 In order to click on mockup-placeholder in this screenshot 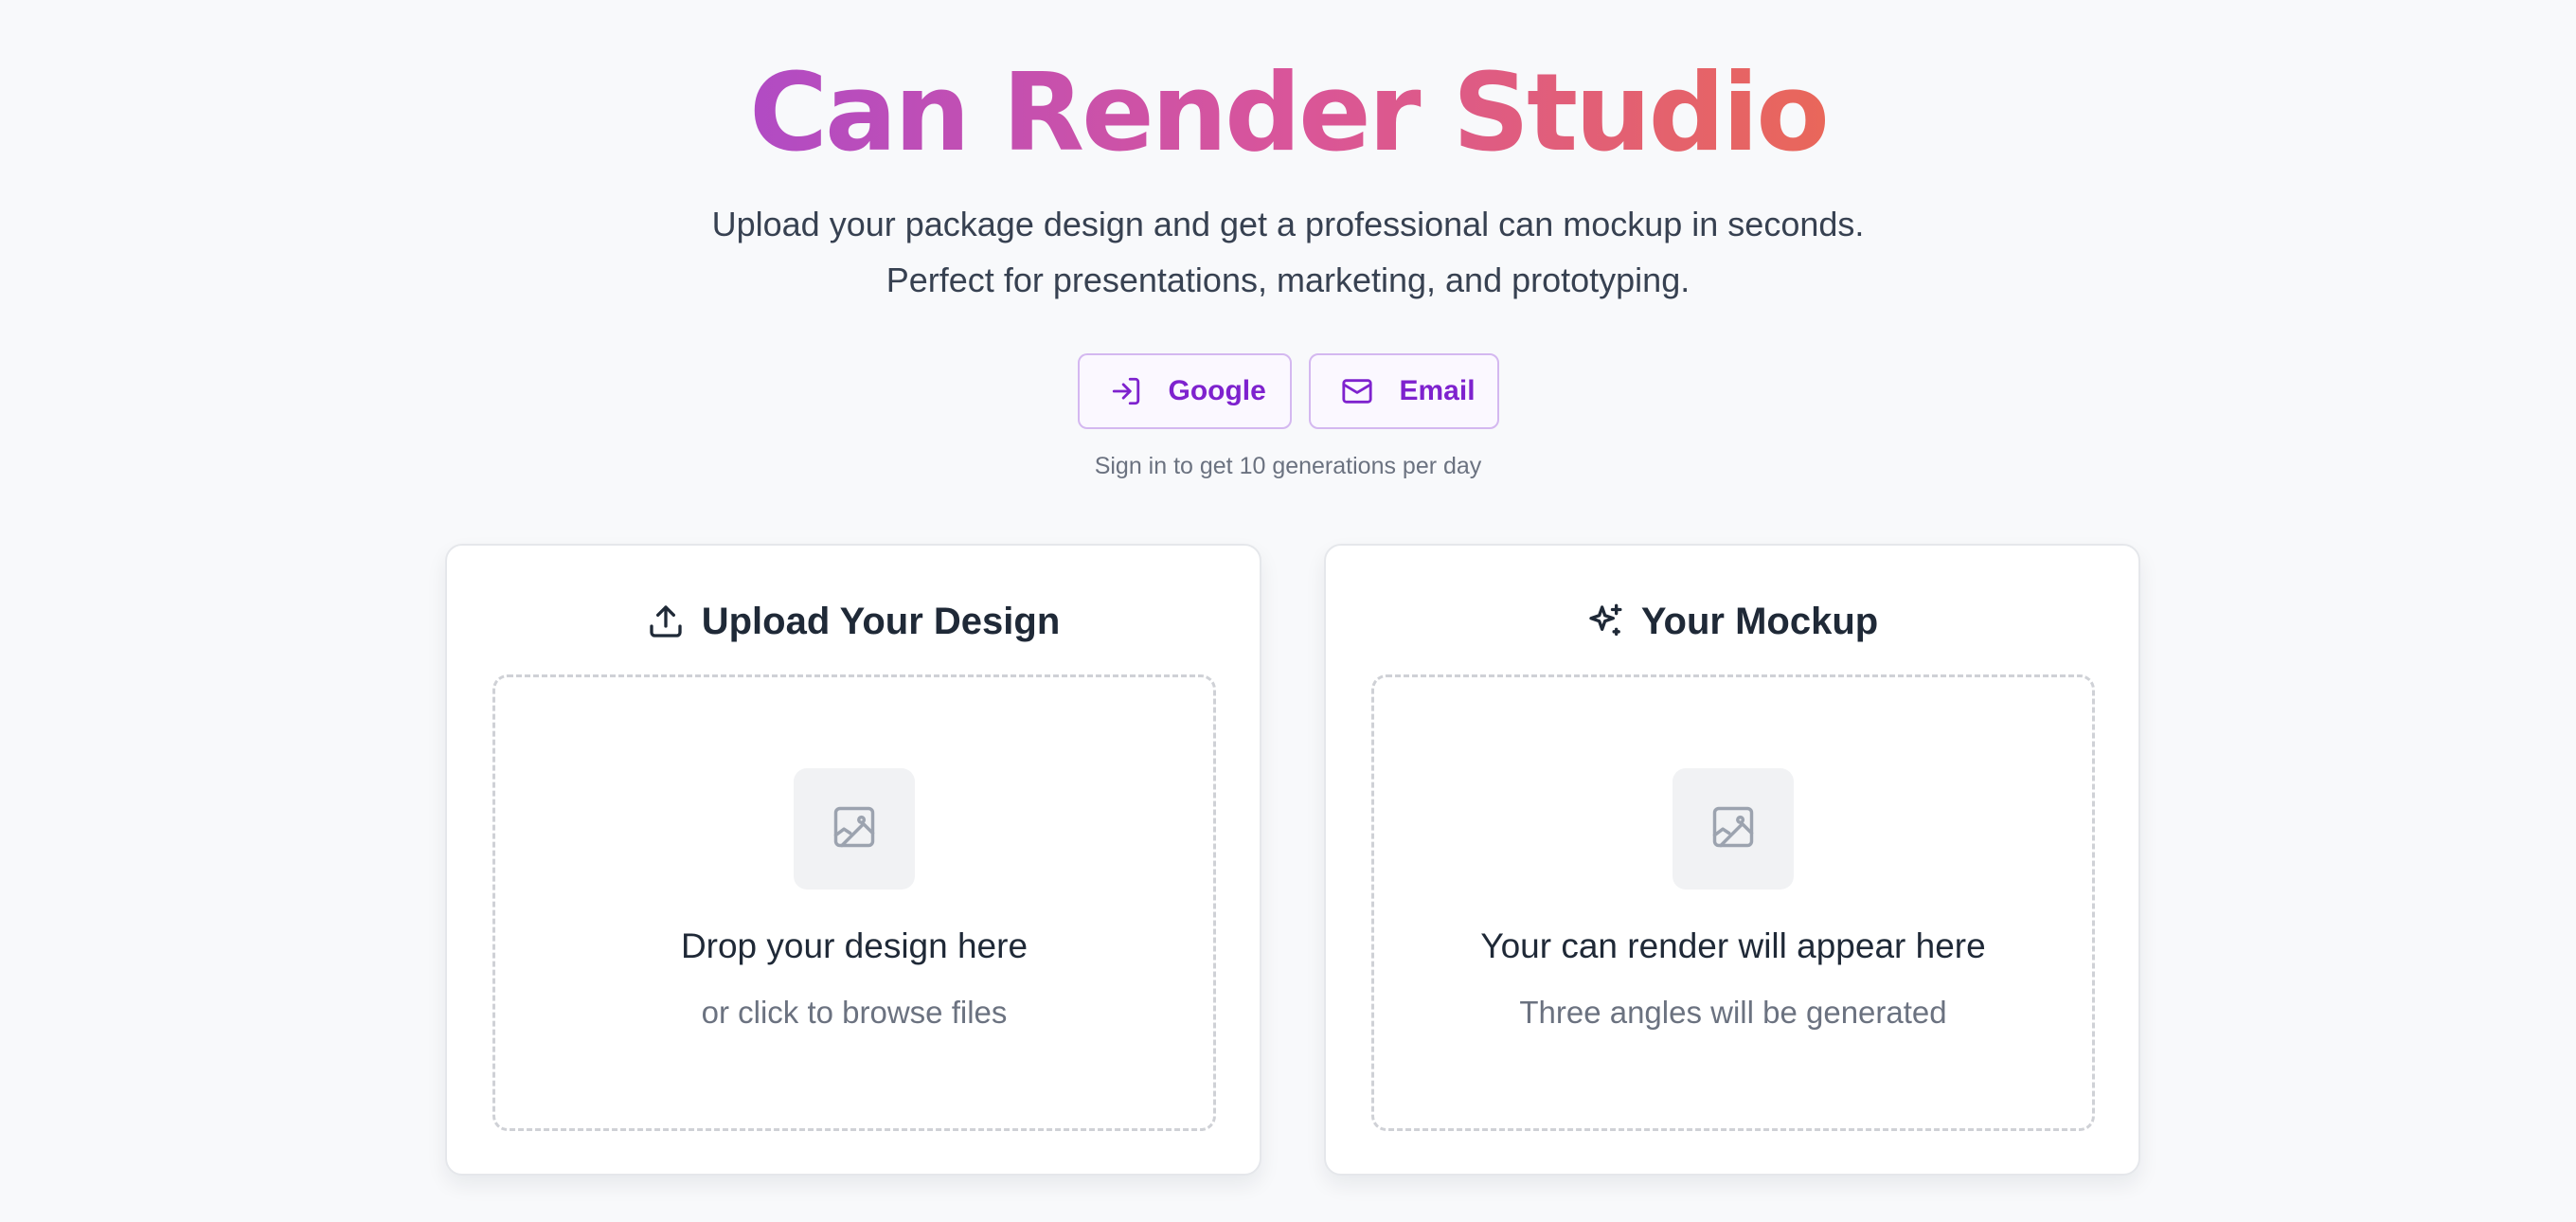, I will do `click(1733, 829)`.